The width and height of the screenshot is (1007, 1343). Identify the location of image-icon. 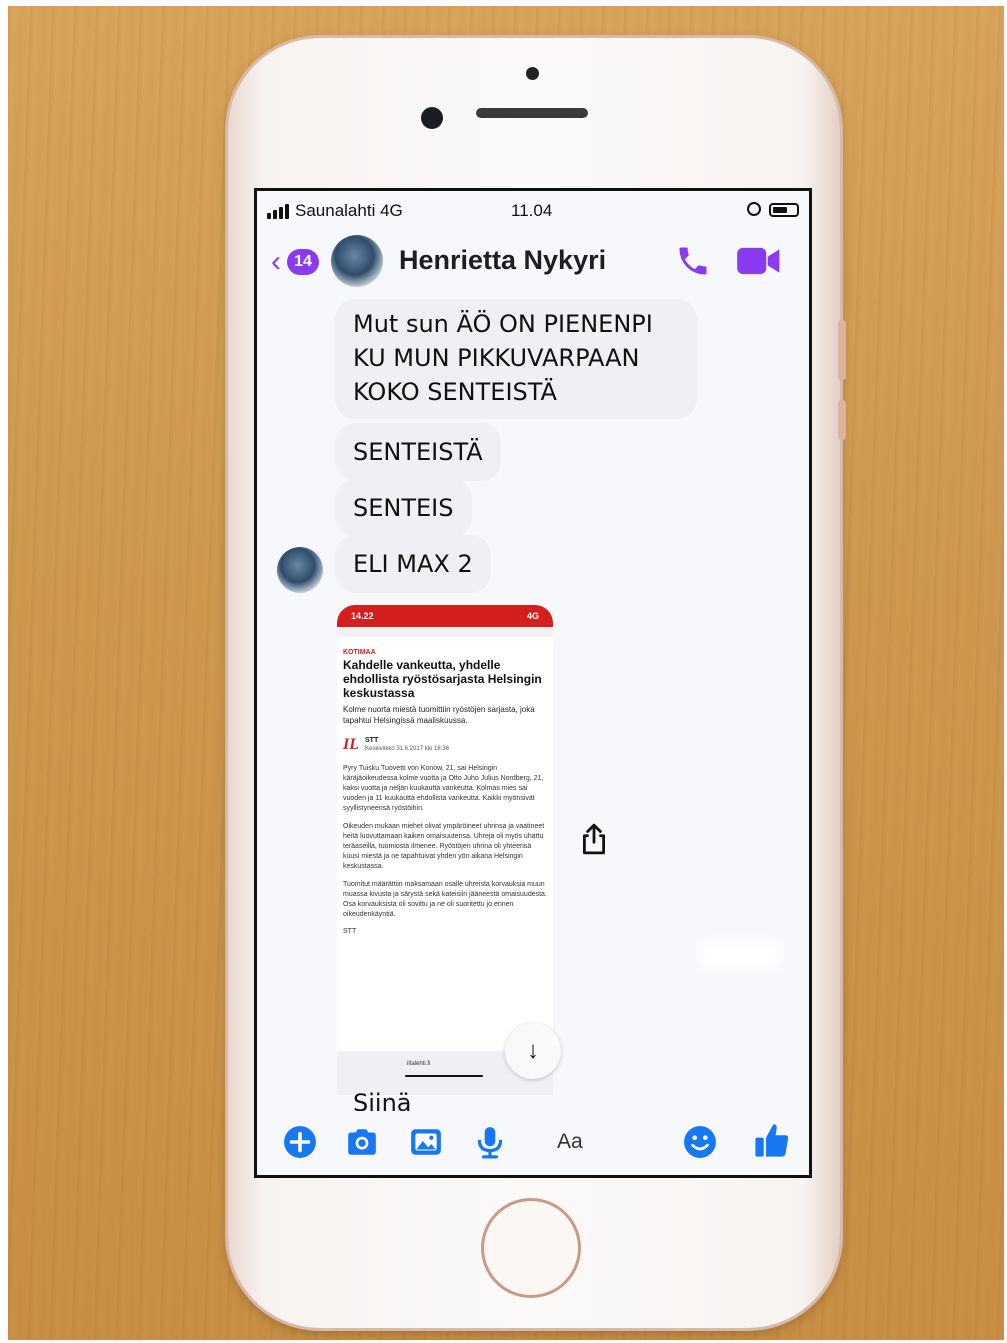
(426, 1142).